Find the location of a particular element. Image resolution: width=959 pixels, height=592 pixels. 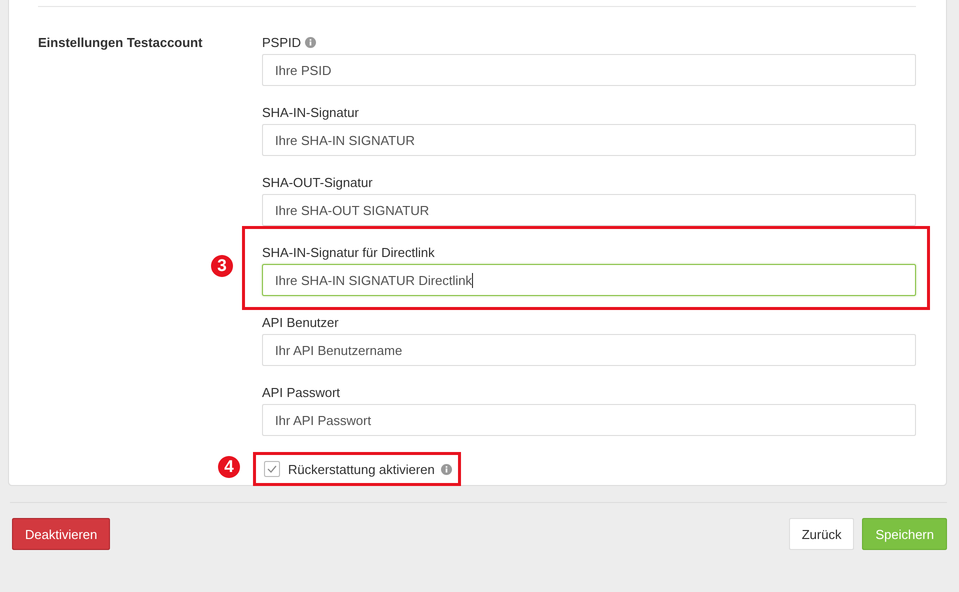

checkbox-label: Rückerstattung aktivieren is located at coordinates (361, 469).